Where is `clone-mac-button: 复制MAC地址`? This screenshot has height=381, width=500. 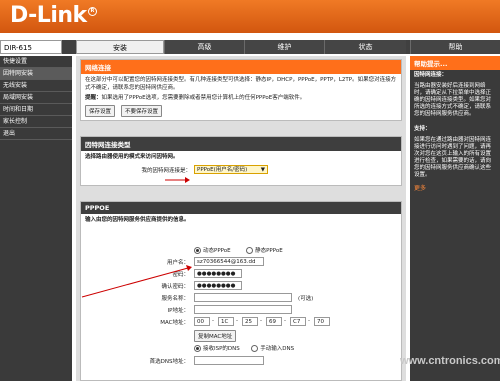
clone-mac-button: 复制MAC地址 is located at coordinates (215, 336).